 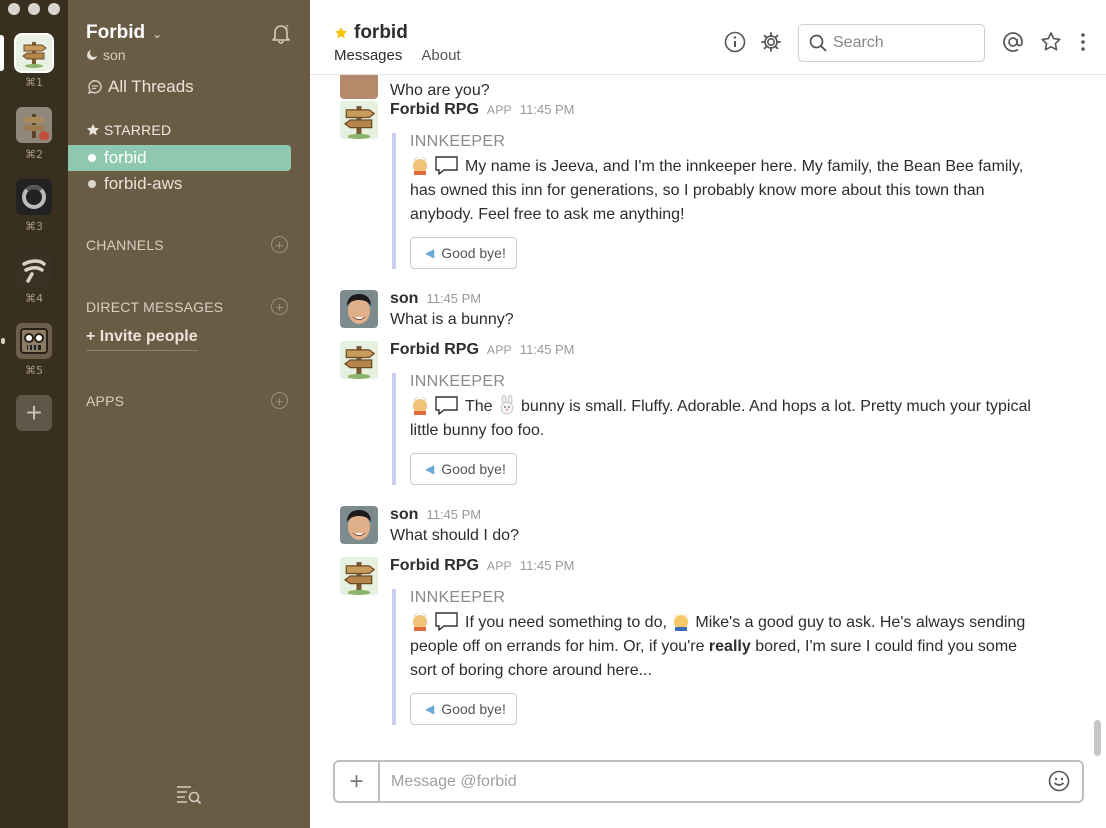 I want to click on notification-bell-icon: z, so click(x=281, y=33).